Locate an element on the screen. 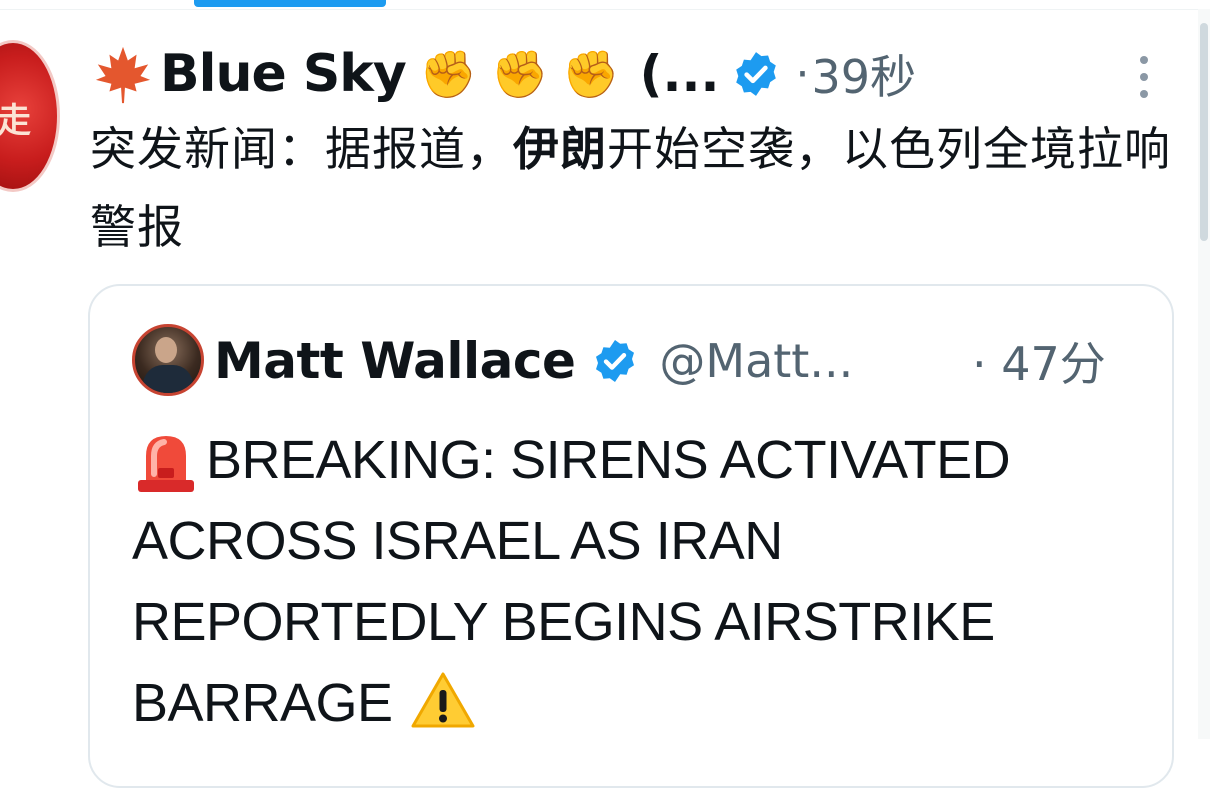 This screenshot has width=1210, height=788. avatar-face is located at coordinates (166, 350).